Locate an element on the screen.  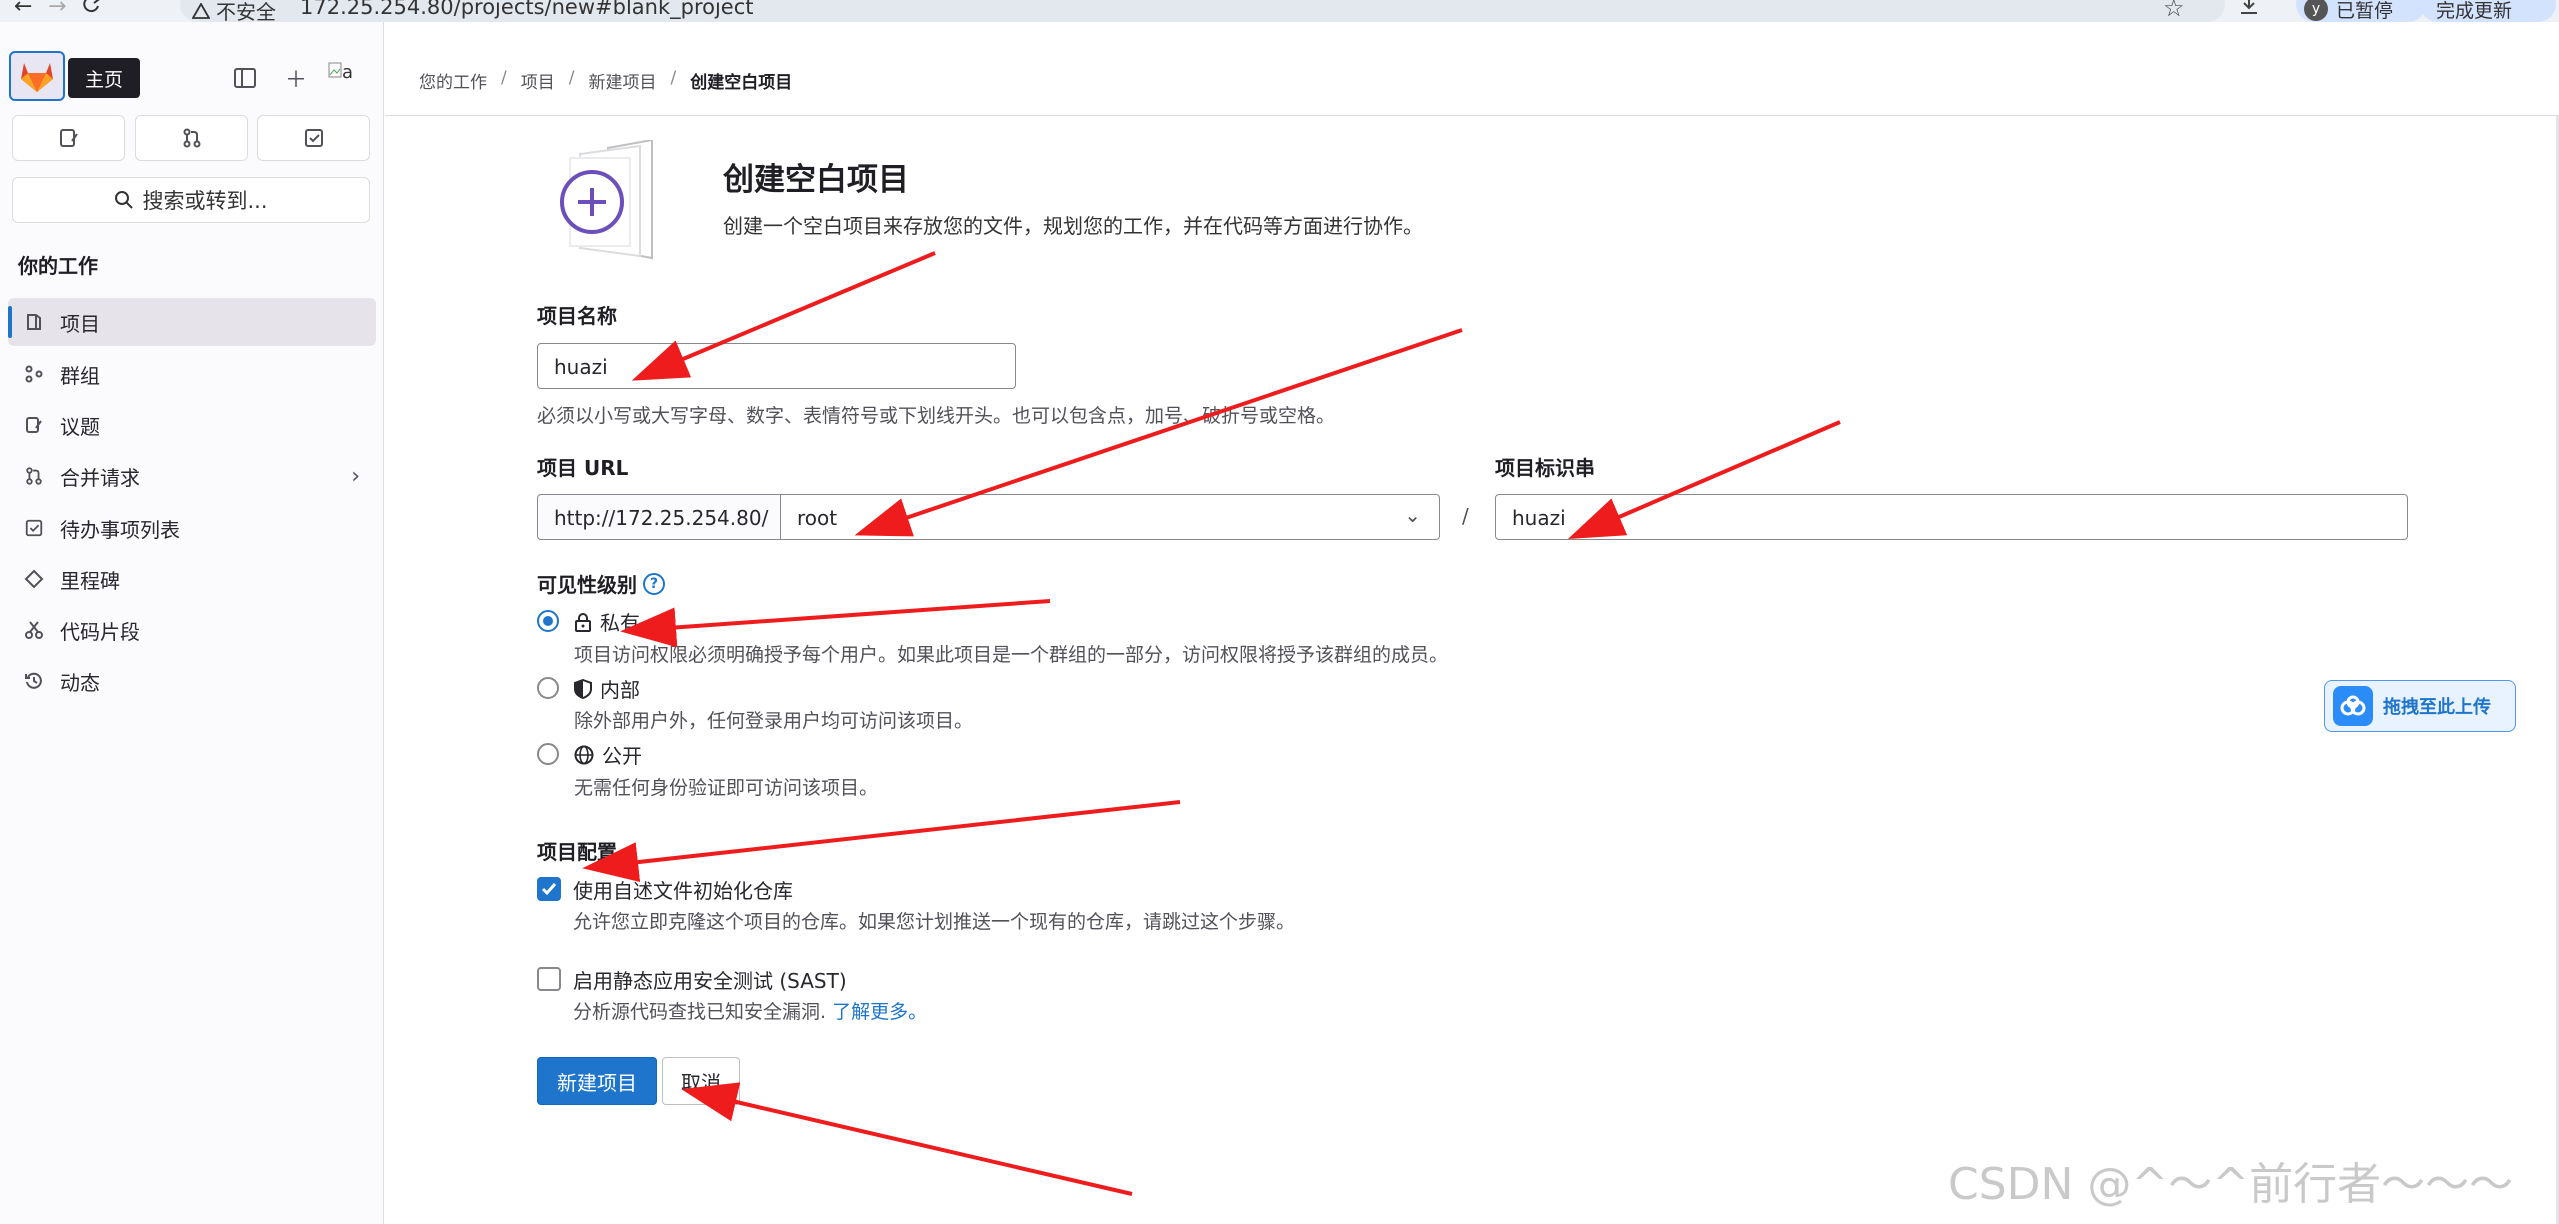
sidebar-toggle-icon is located at coordinates (245, 78).